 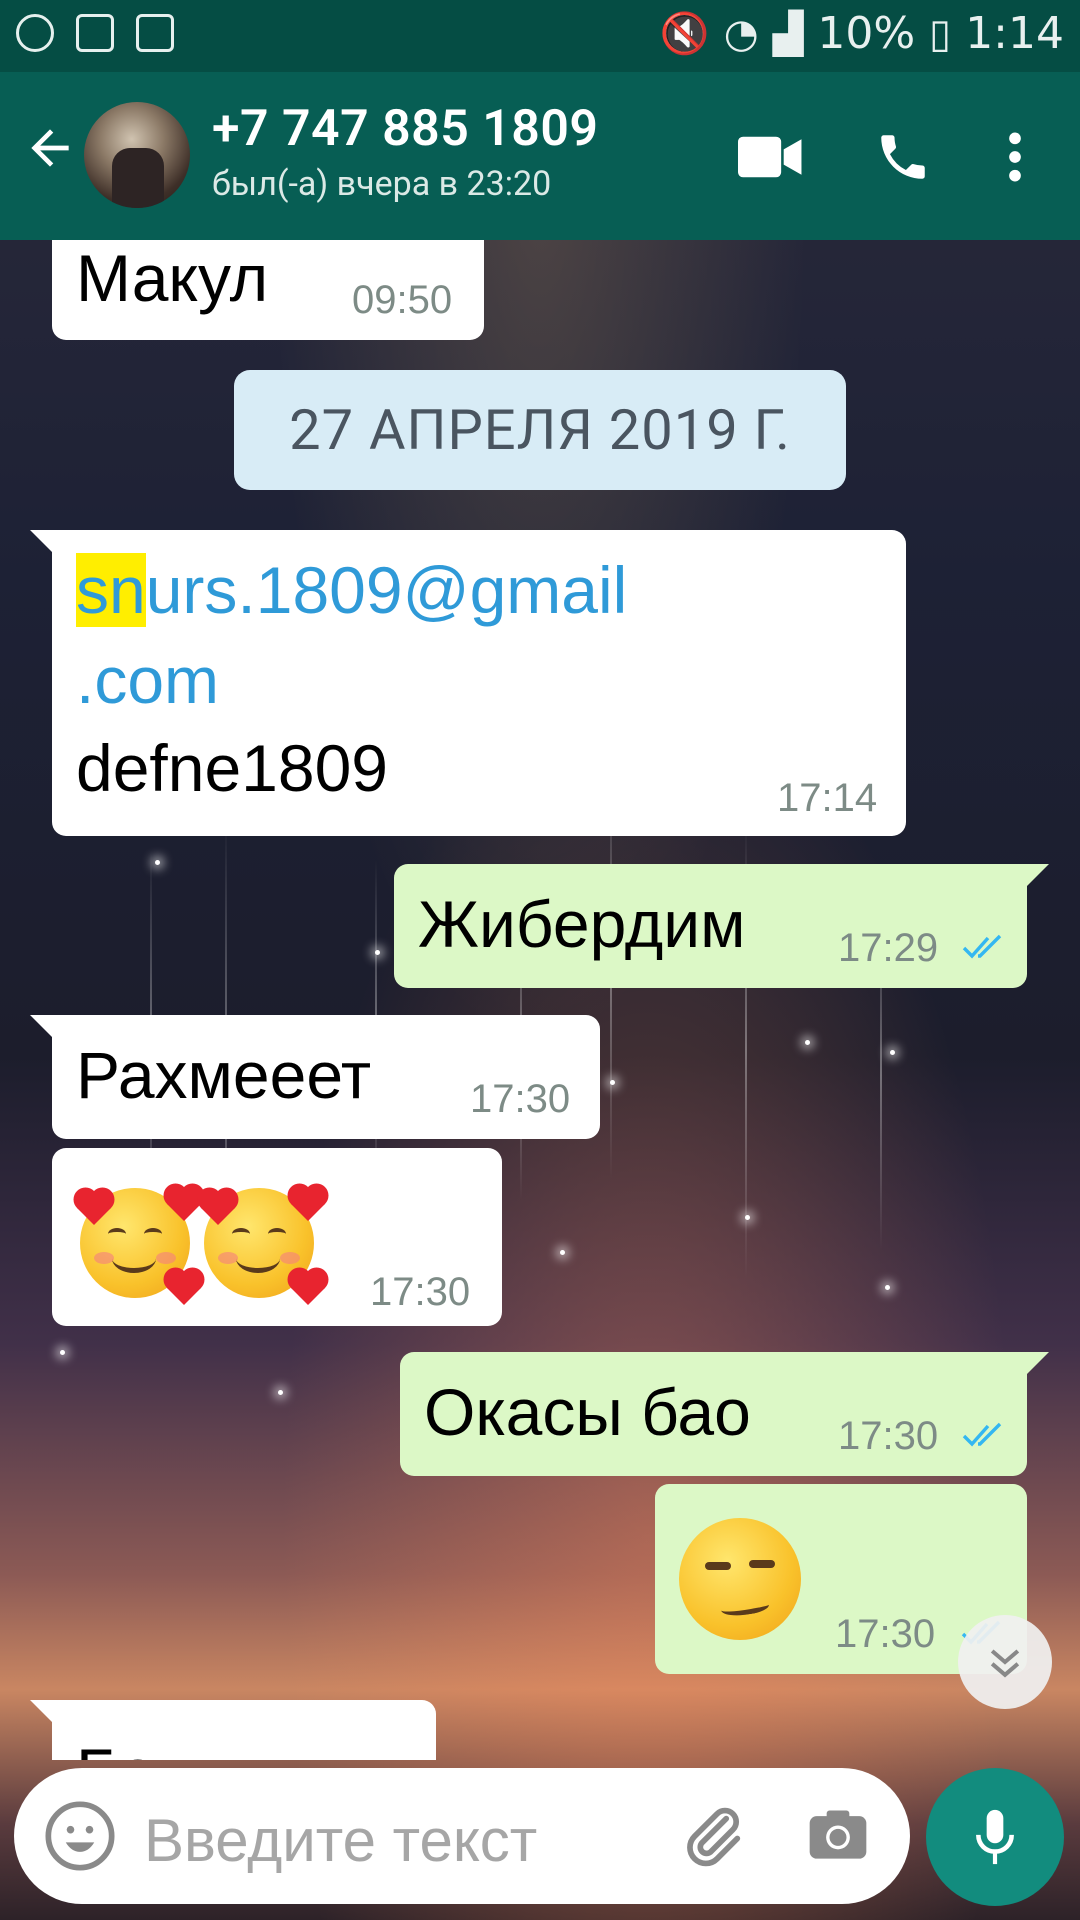 What do you see at coordinates (741, 33) in the screenshot?
I see `wifi-icon: ◔` at bounding box center [741, 33].